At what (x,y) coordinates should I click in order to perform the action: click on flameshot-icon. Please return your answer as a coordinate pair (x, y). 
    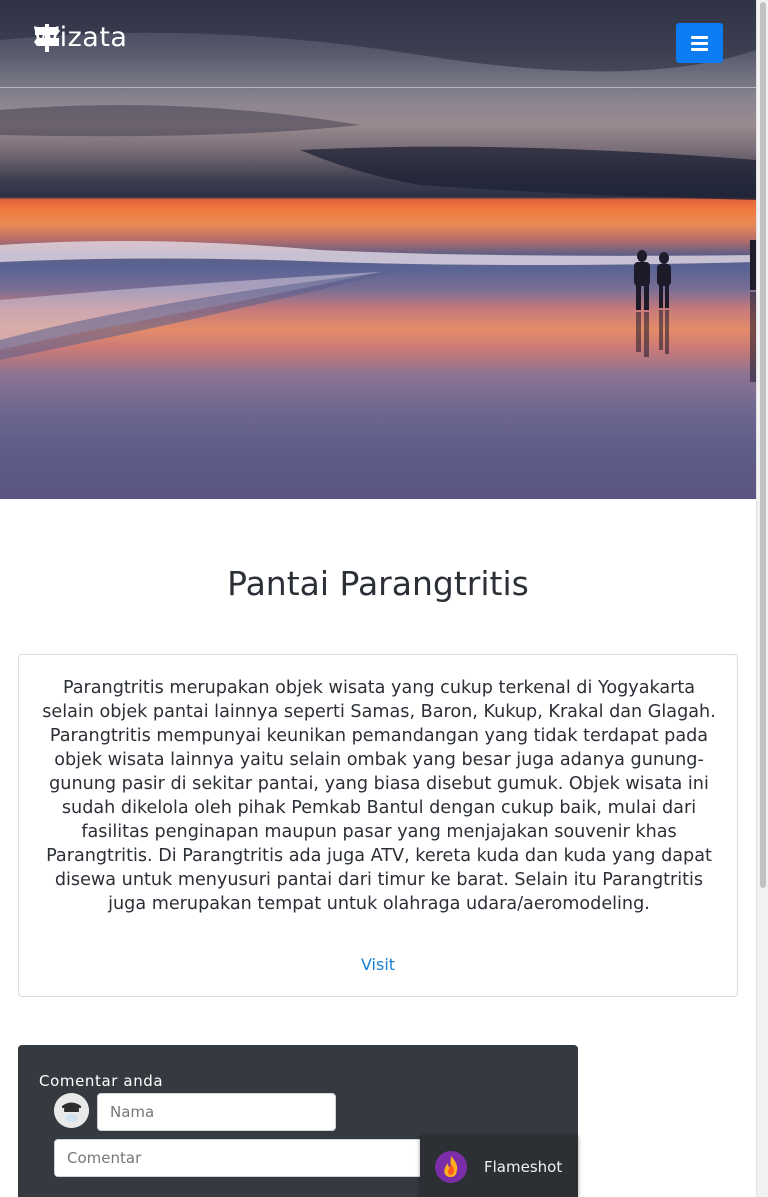
    Looking at the image, I should click on (451, 1166).